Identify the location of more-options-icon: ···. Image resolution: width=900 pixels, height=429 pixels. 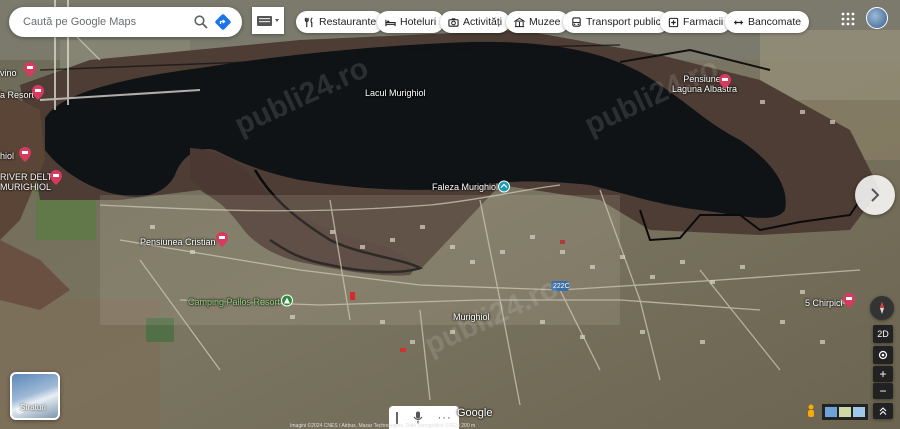
(445, 418).